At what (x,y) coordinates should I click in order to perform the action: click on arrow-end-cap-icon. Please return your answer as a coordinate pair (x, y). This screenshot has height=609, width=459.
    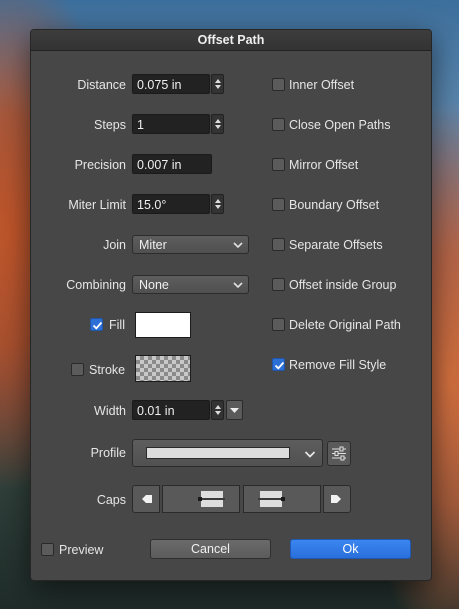
    Looking at the image, I should click on (336, 499).